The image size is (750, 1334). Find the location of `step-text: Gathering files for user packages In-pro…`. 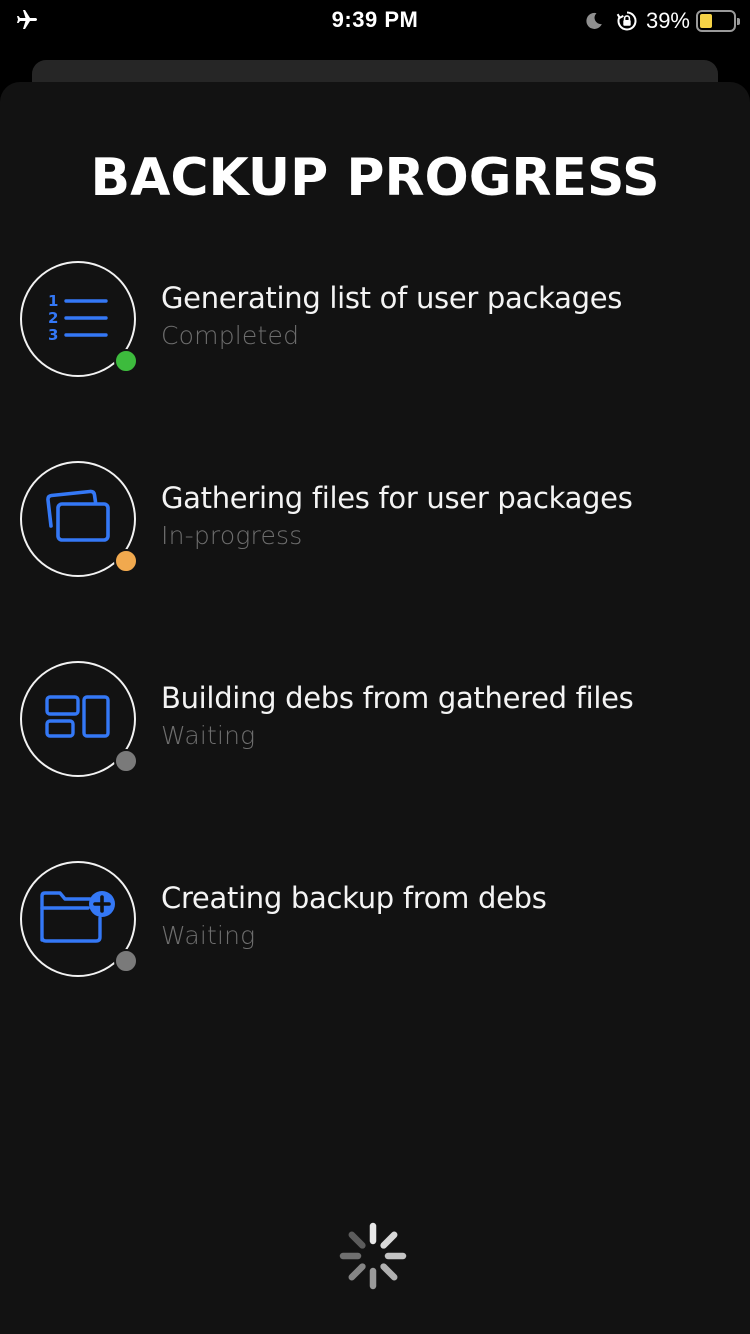

step-text: Gathering files for user packages In-pro… is located at coordinates (446, 515).